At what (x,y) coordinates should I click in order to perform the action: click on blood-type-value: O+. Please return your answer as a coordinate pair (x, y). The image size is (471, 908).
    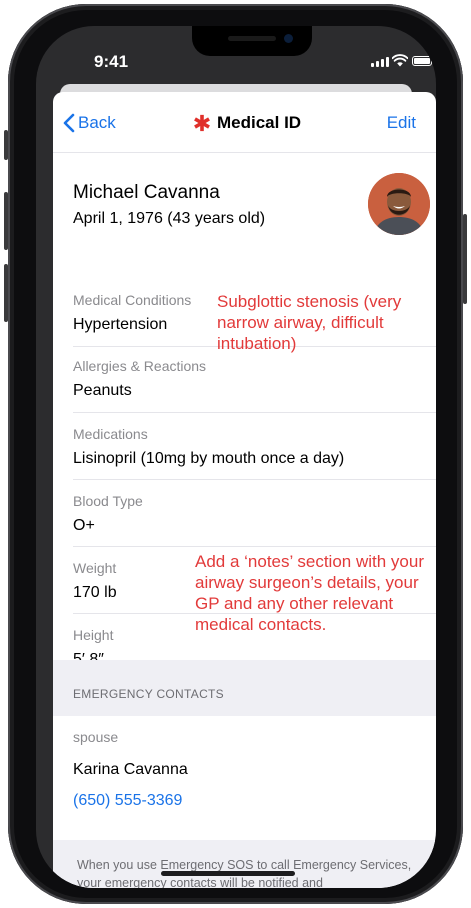
    Looking at the image, I should click on (84, 525).